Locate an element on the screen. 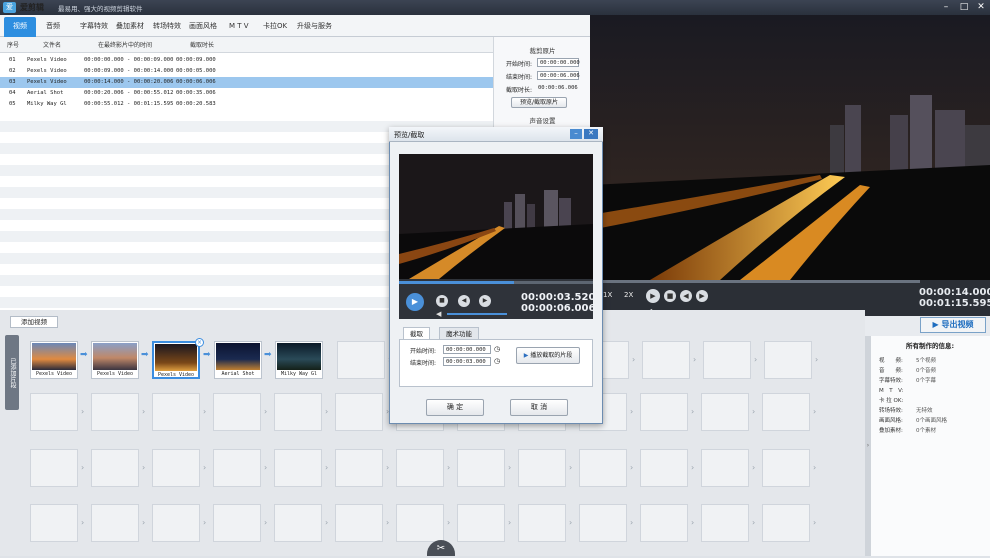  cell-duration: 00:00:09.000 is located at coordinates (196, 60).